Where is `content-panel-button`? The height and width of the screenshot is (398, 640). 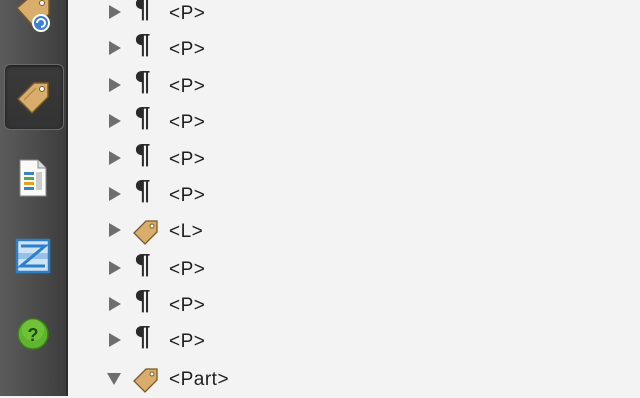 content-panel-button is located at coordinates (33, 178).